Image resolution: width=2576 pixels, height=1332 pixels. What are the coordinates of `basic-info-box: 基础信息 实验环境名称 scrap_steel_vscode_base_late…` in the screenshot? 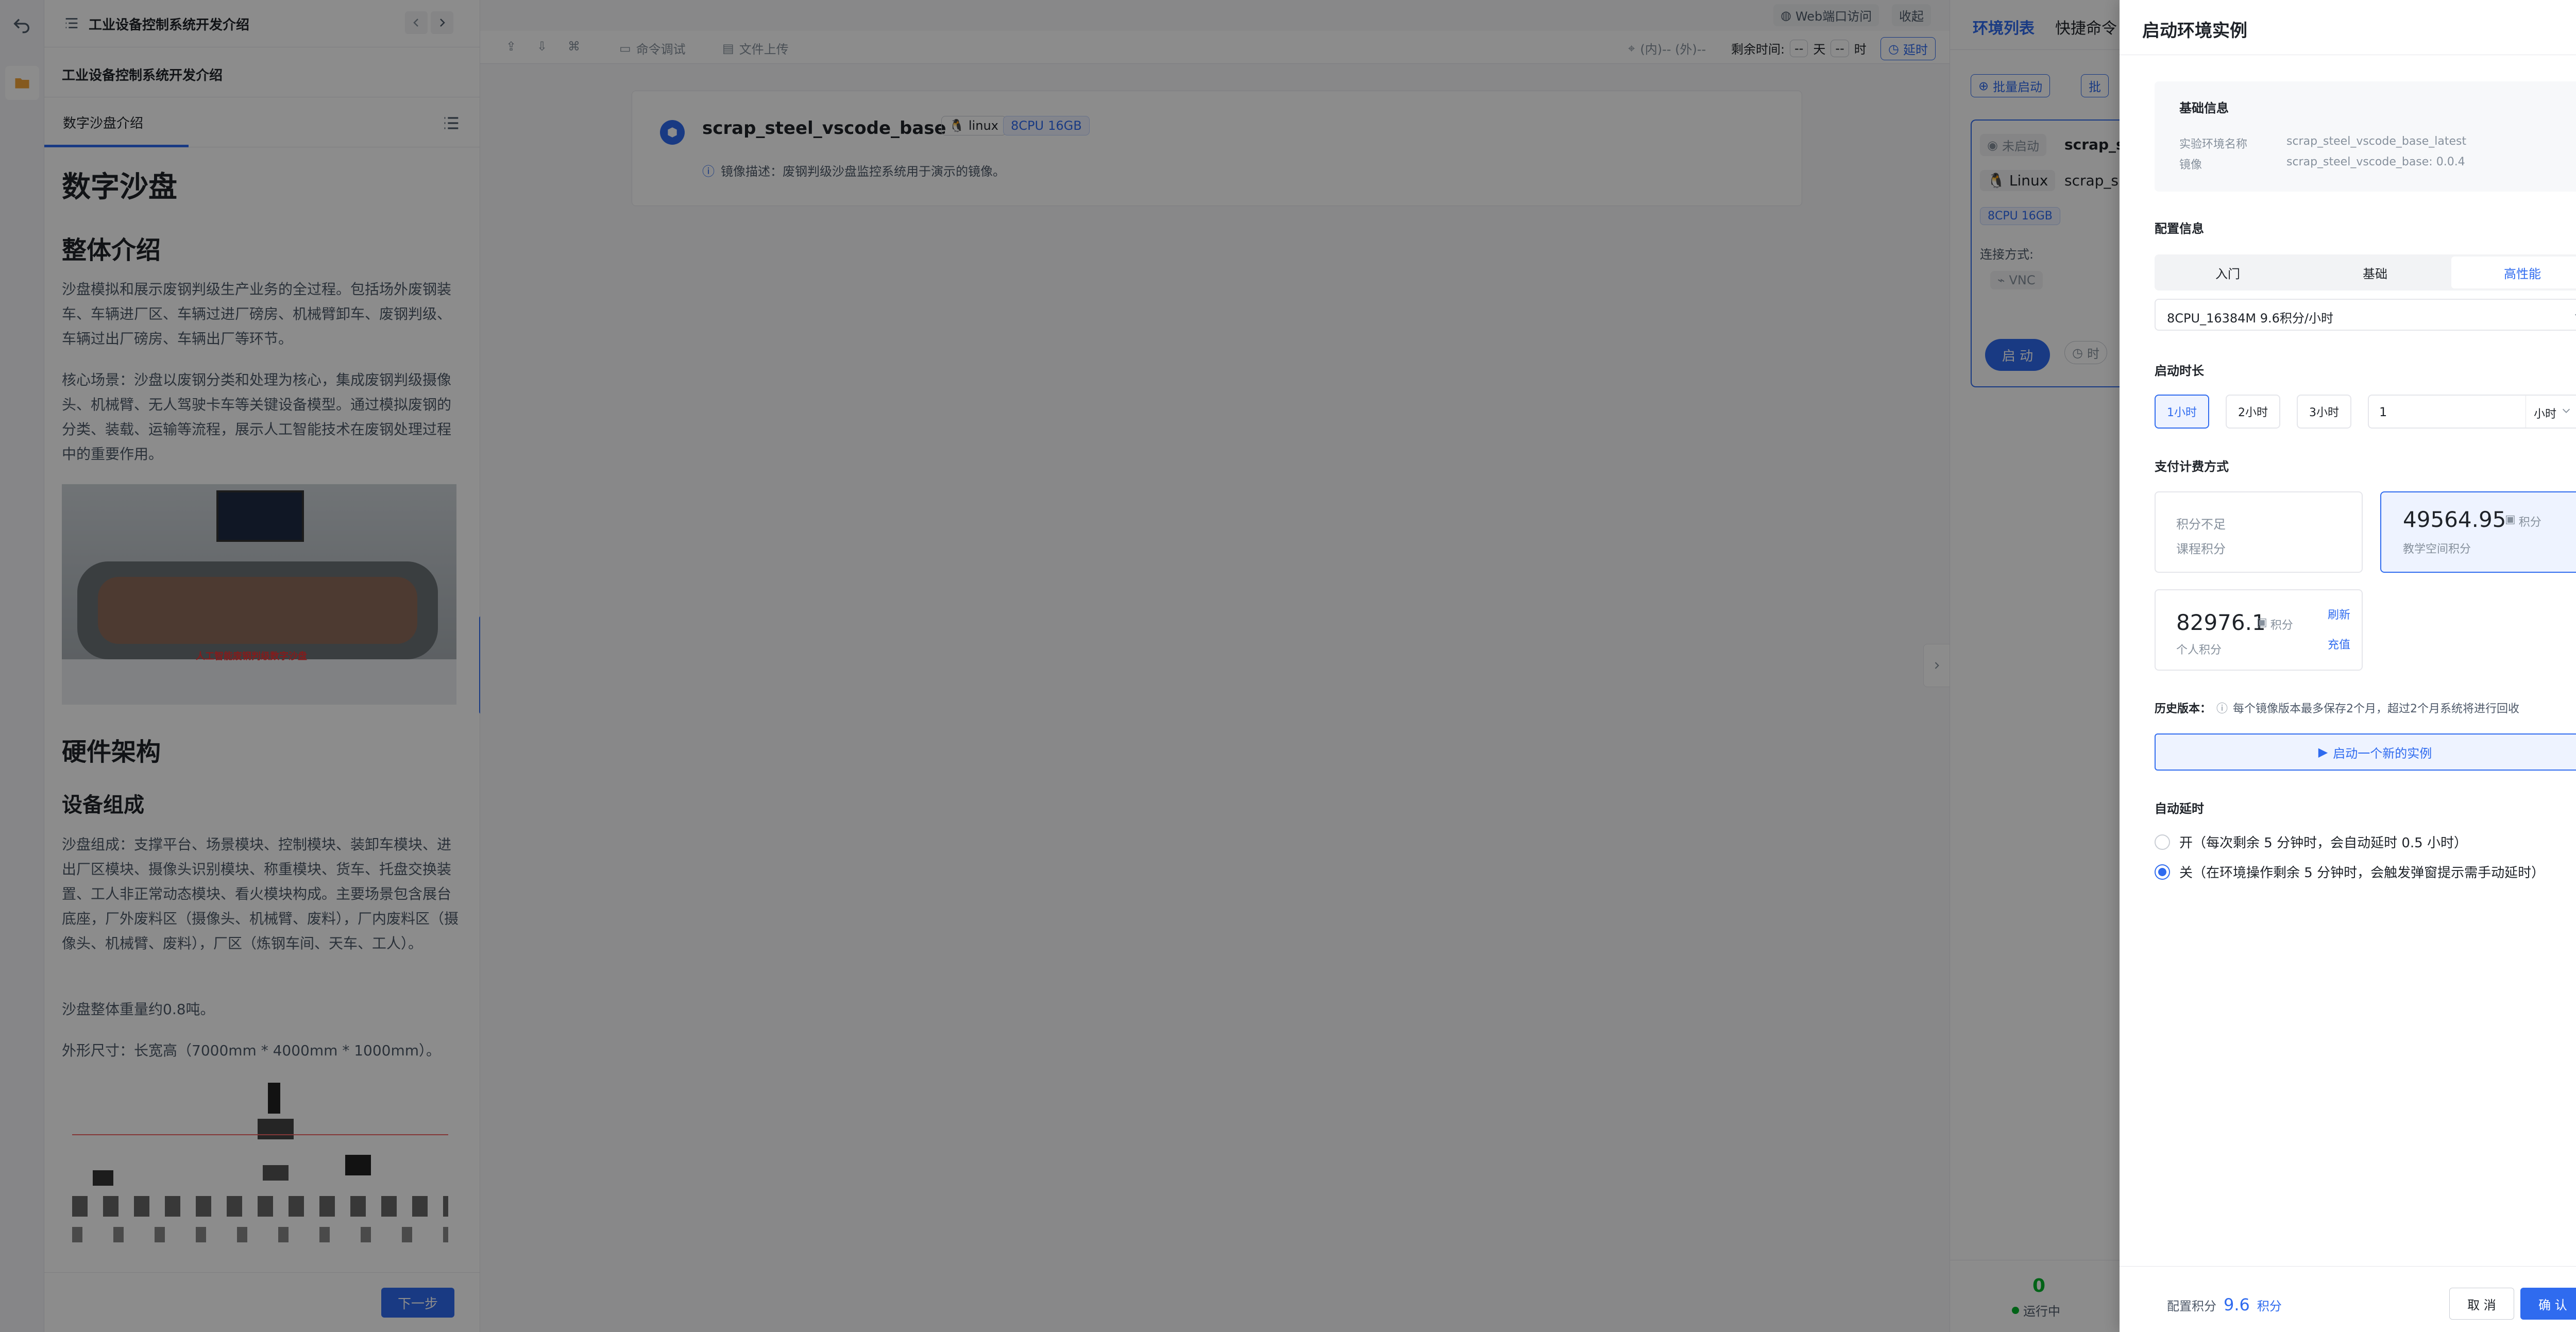 It's located at (2365, 136).